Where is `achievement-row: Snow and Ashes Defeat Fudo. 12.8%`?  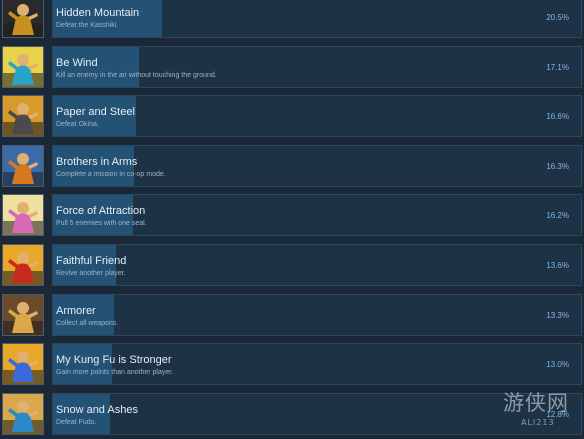 achievement-row: Snow and Ashes Defeat Fudo. 12.8% is located at coordinates (292, 415).